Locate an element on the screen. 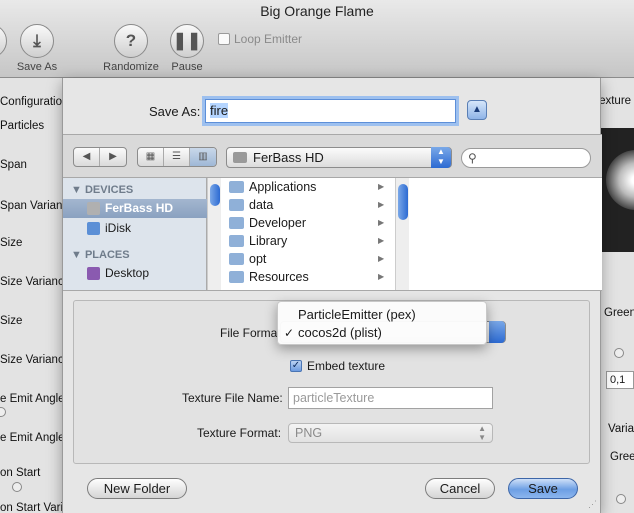 This screenshot has height=513, width=634. popup-arrows-icon is located at coordinates (497, 332).